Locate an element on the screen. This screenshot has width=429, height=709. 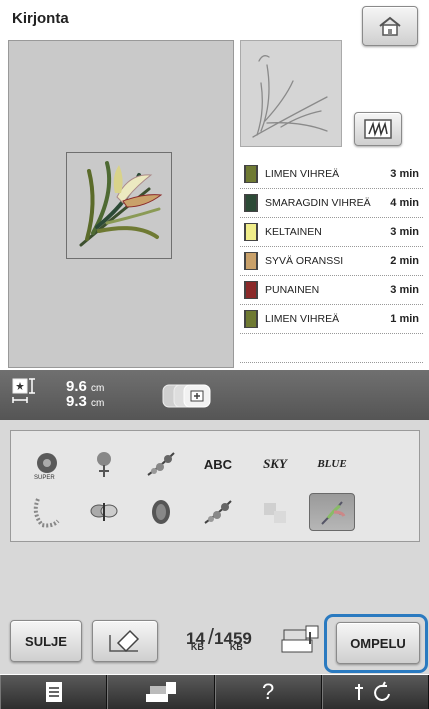
thread-row: SYVÄ ORANSSI 2 min is located at coordinates (331, 261).